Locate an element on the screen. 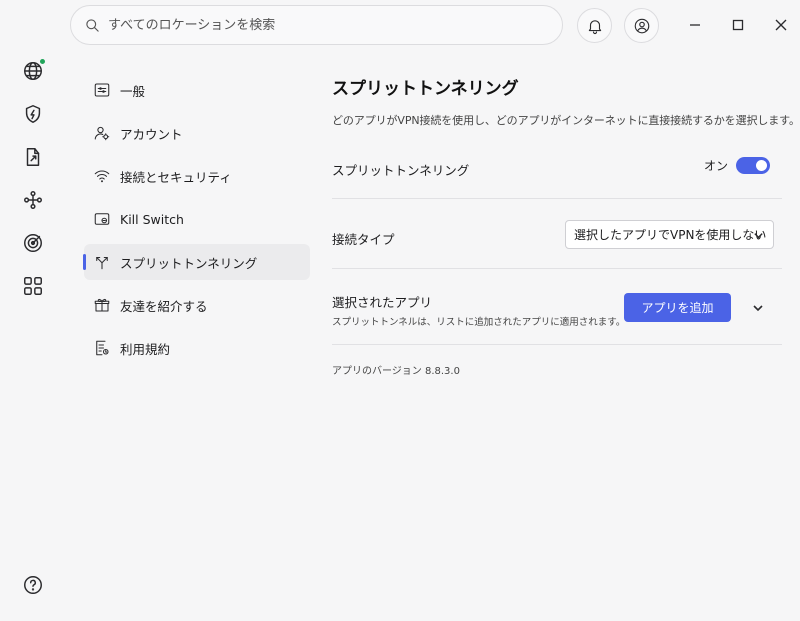 The height and width of the screenshot is (621, 800). notifications-button is located at coordinates (594, 25).